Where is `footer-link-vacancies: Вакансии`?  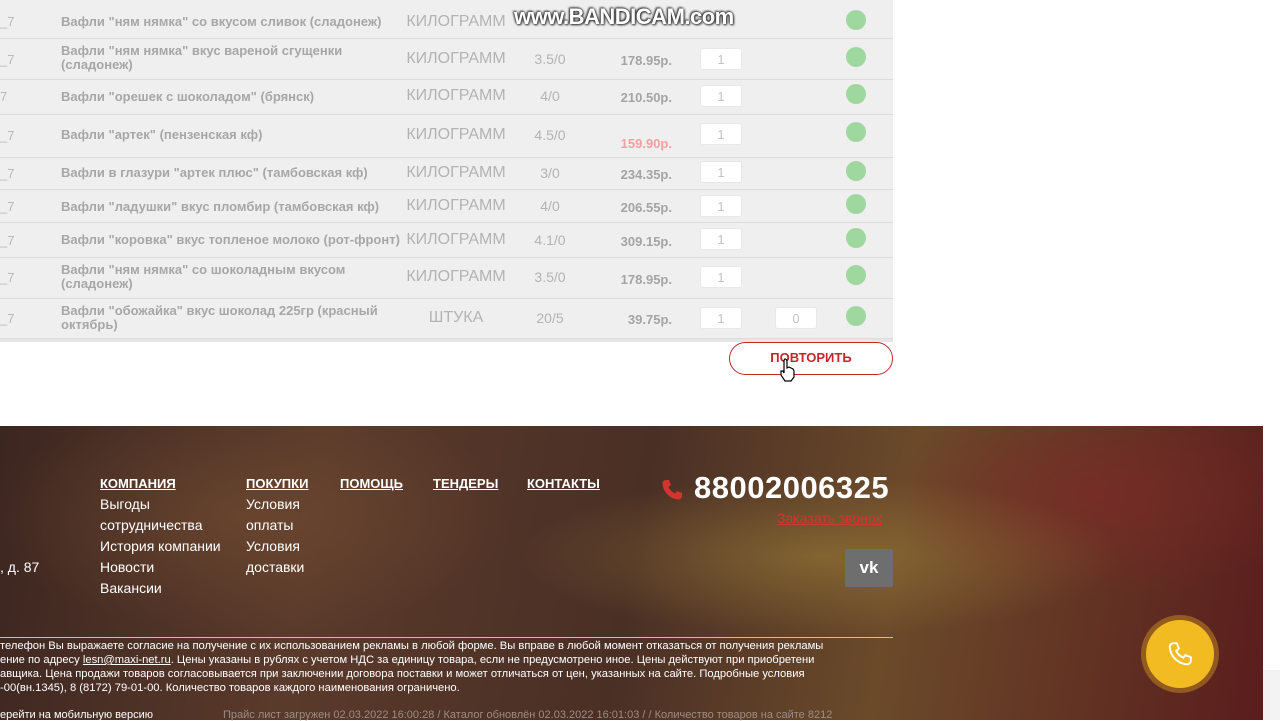
footer-link-vacancies: Вакансии is located at coordinates (160, 588).